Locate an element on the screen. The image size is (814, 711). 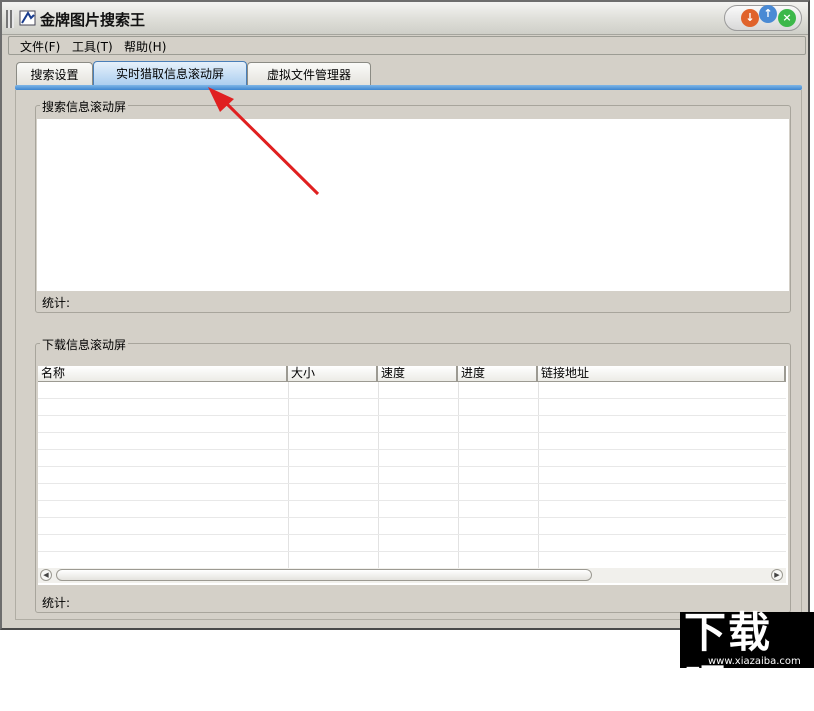
annotation-overlay is located at coordinates (264, 141).